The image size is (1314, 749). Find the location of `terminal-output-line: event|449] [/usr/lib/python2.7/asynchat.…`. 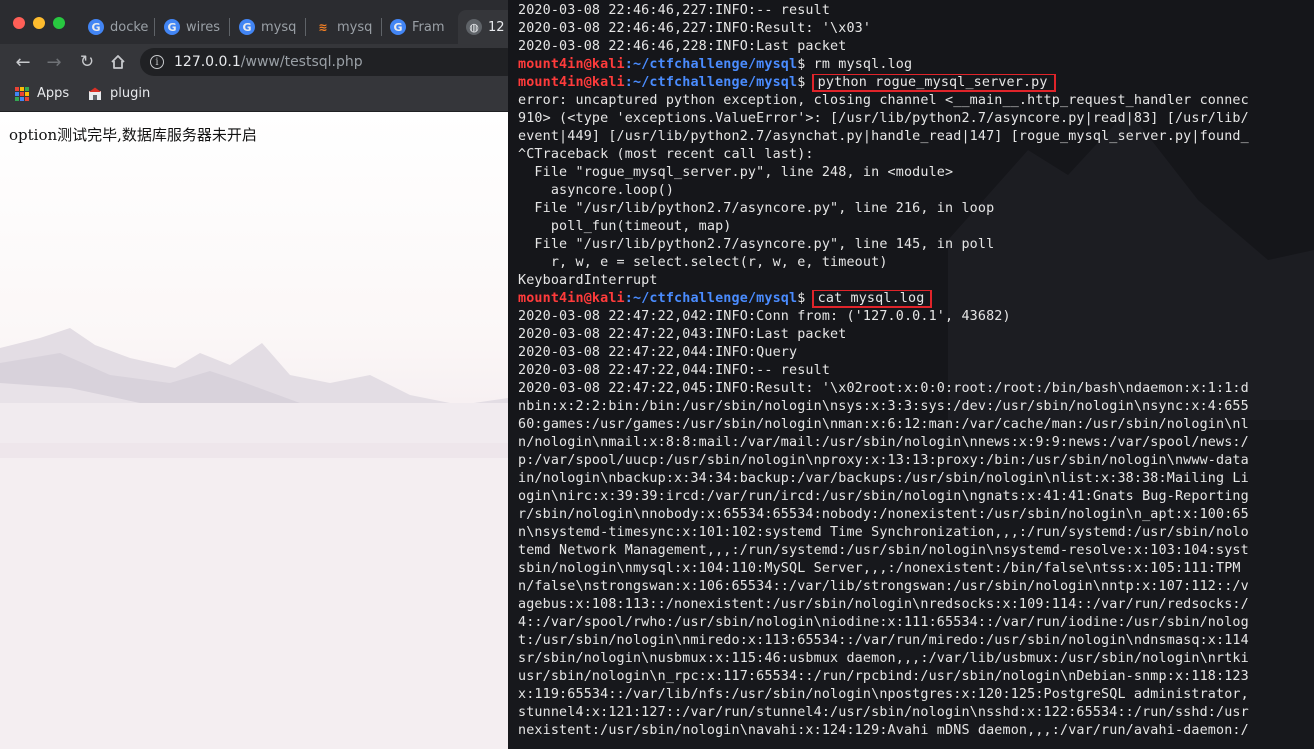

terminal-output-line: event|449] [/usr/lib/python2.7/asynchat.… is located at coordinates (883, 136).